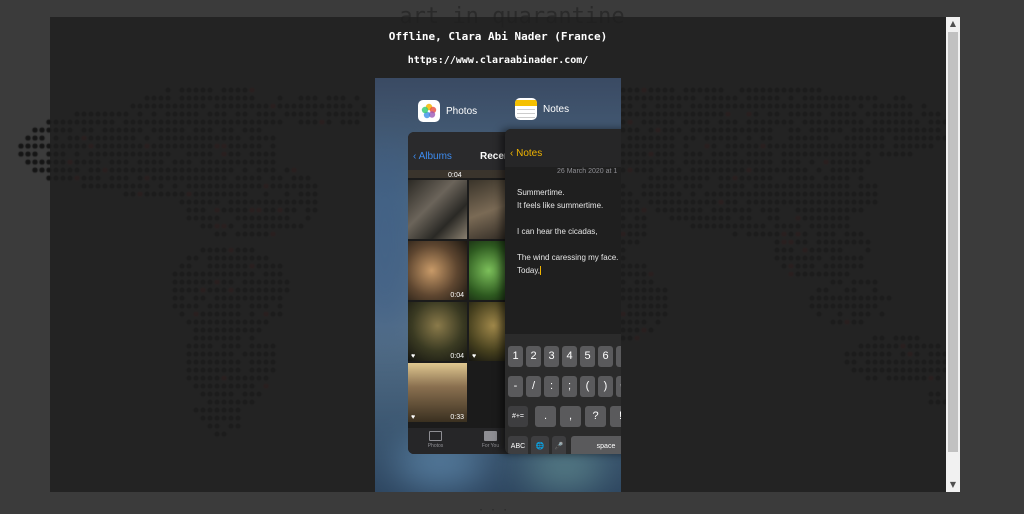 The image size is (1024, 514). What do you see at coordinates (557, 231) in the screenshot?
I see `note-line: I can hear the cicadas,` at bounding box center [557, 231].